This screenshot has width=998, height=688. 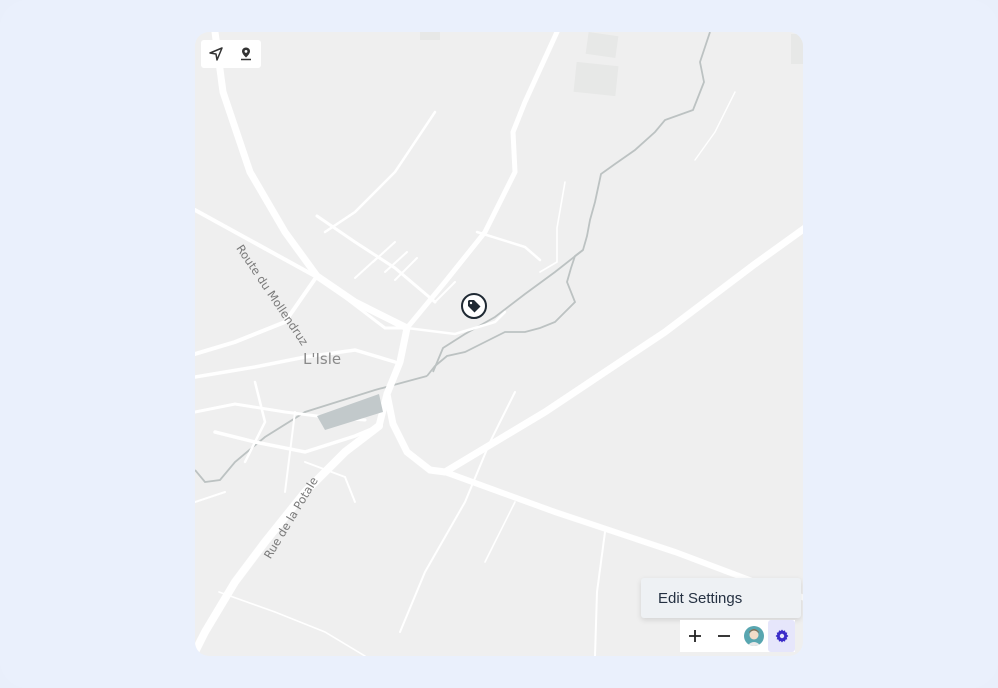 I want to click on navigation-arrow-icon, so click(x=216, y=54).